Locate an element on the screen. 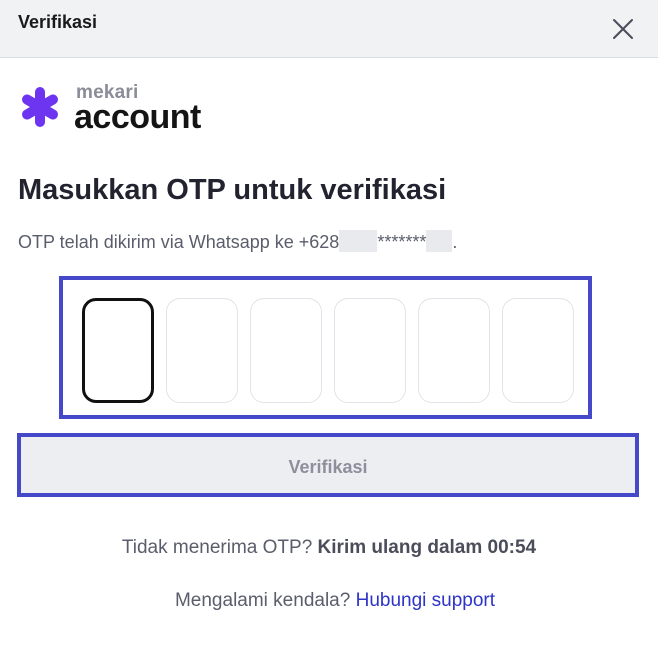 The height and width of the screenshot is (668, 658). otp-info-suffix: . is located at coordinates (455, 242).